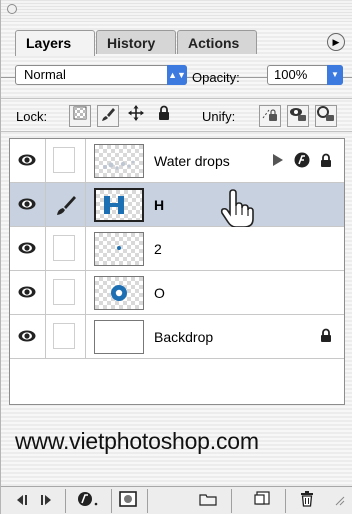 The image size is (352, 514). What do you see at coordinates (336, 42) in the screenshot?
I see `panel-menu-icon: ▶` at bounding box center [336, 42].